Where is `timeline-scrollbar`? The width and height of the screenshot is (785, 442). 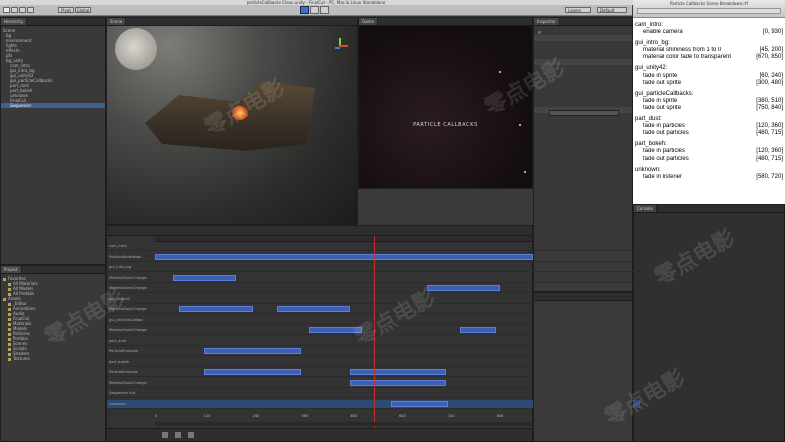
timeline-scrollbar is located at coordinates (344, 424).